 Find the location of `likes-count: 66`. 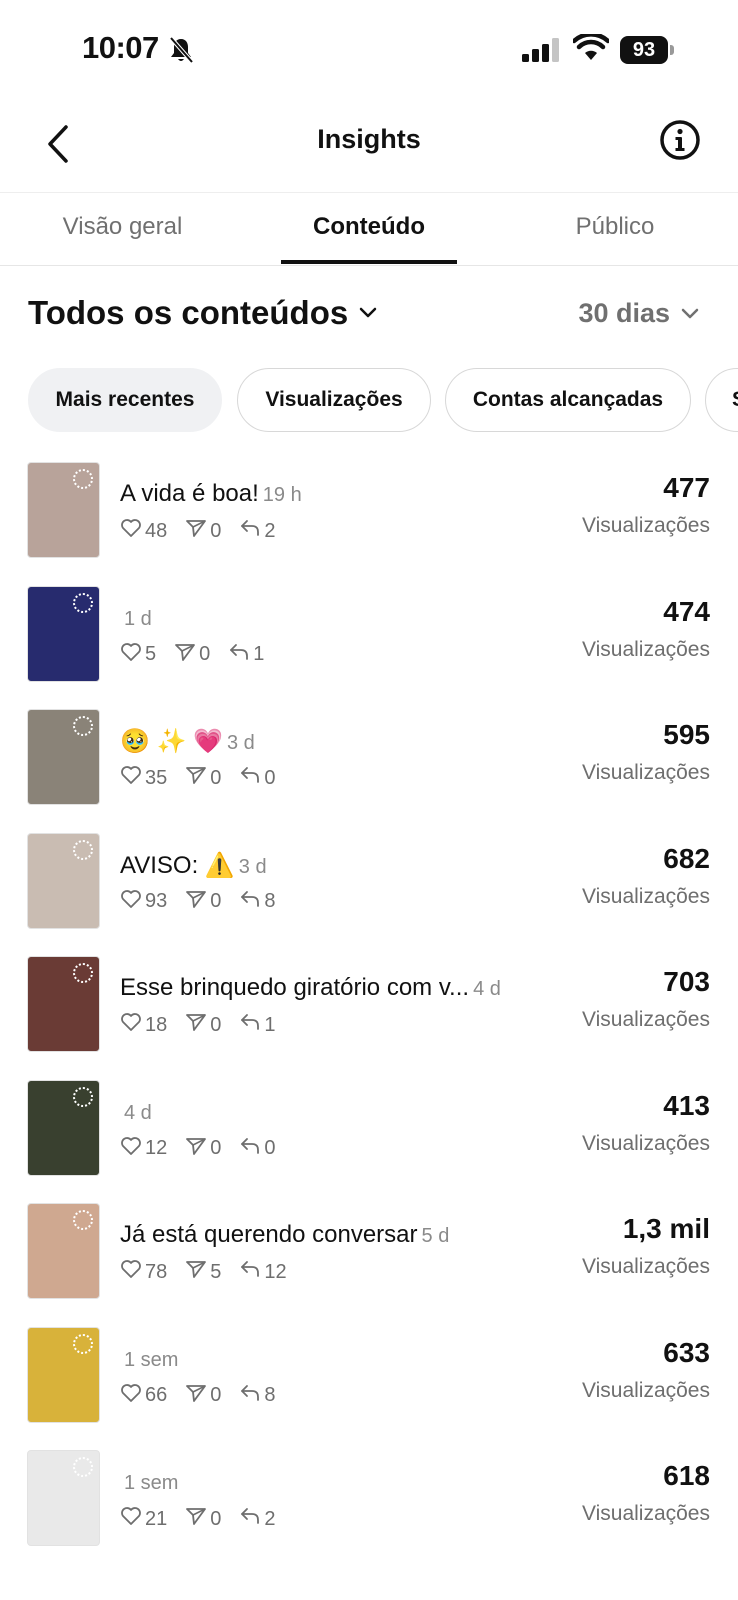

likes-count: 66 is located at coordinates (156, 1395).